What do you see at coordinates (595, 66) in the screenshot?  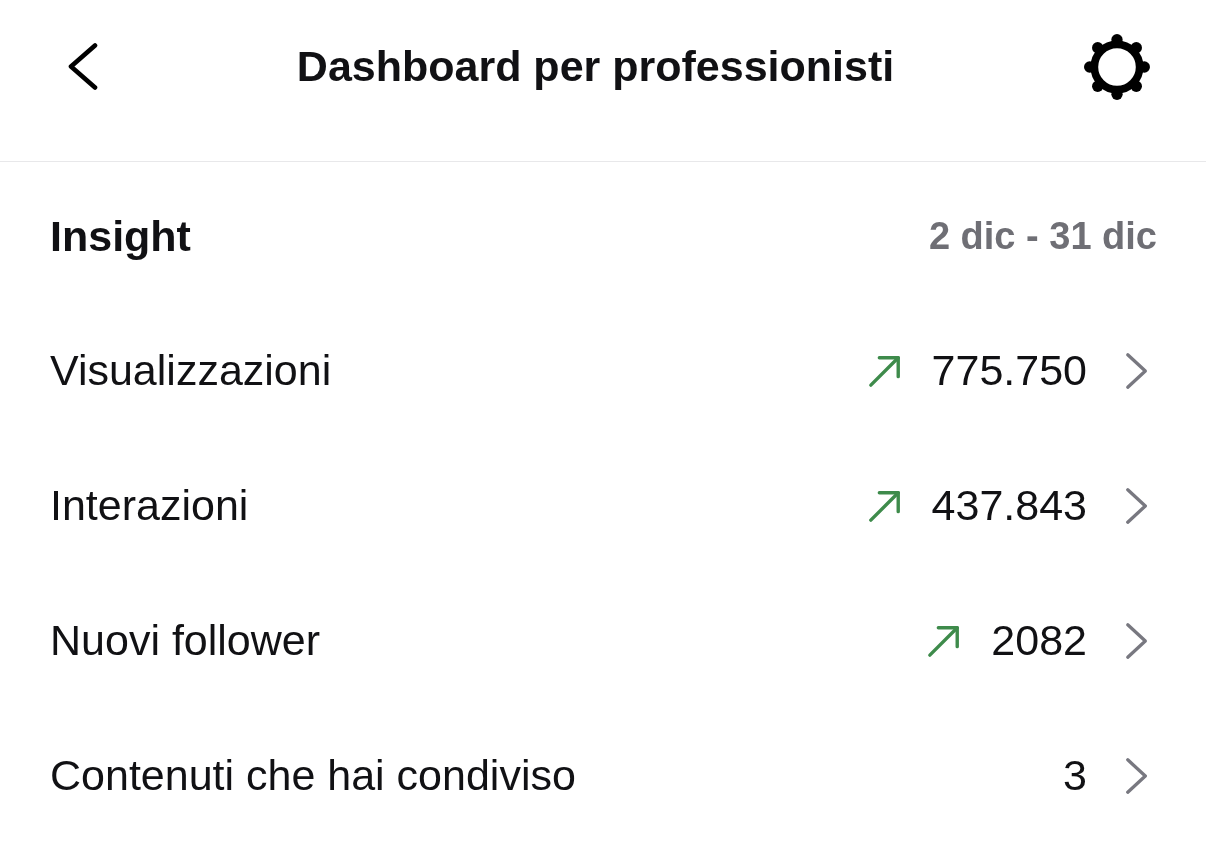 I see `page-title: Dashboard per professionisti` at bounding box center [595, 66].